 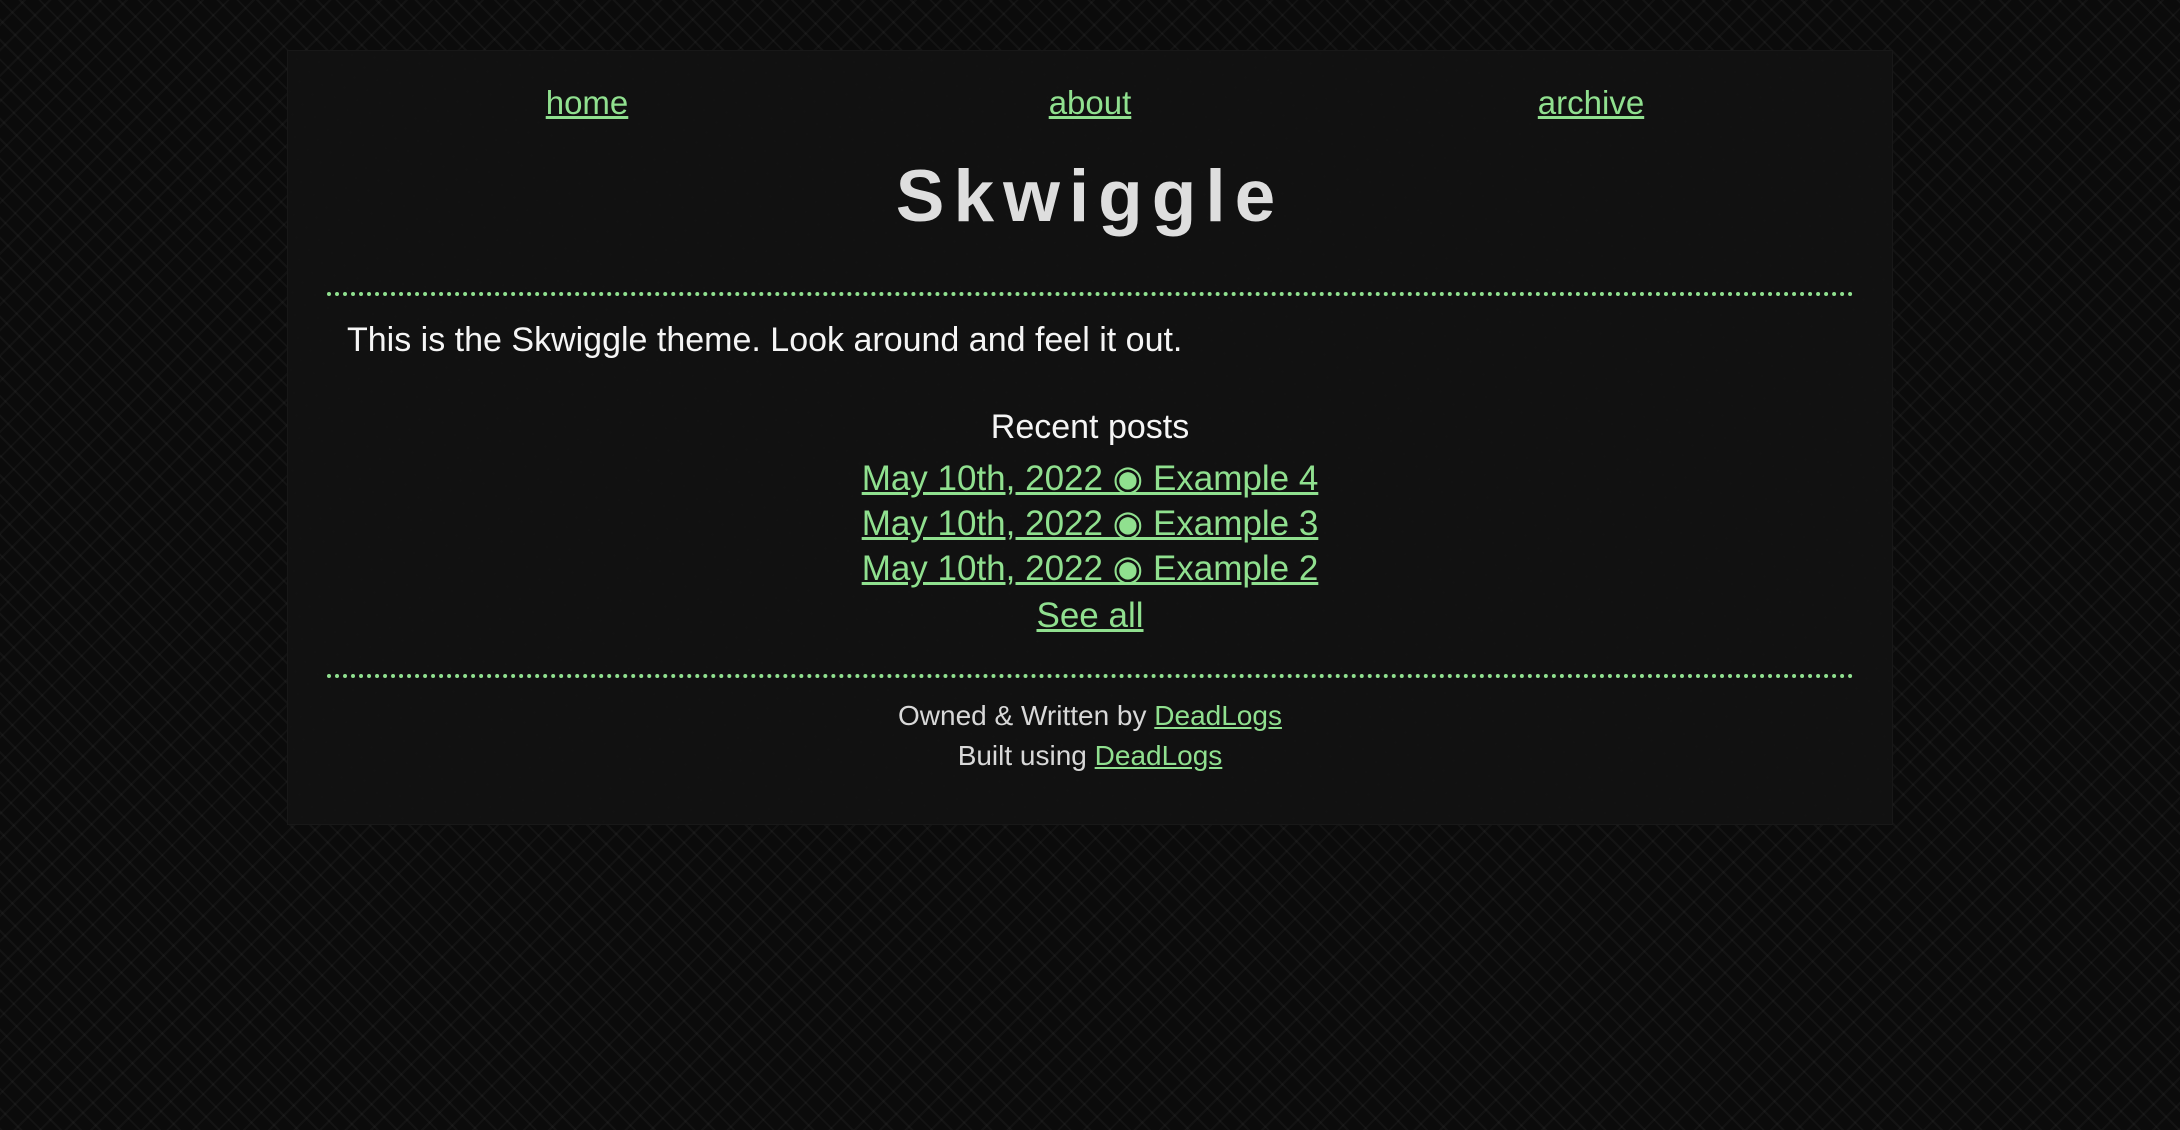 What do you see at coordinates (1159, 755) in the screenshot?
I see `built-using-link: DeadLogs` at bounding box center [1159, 755].